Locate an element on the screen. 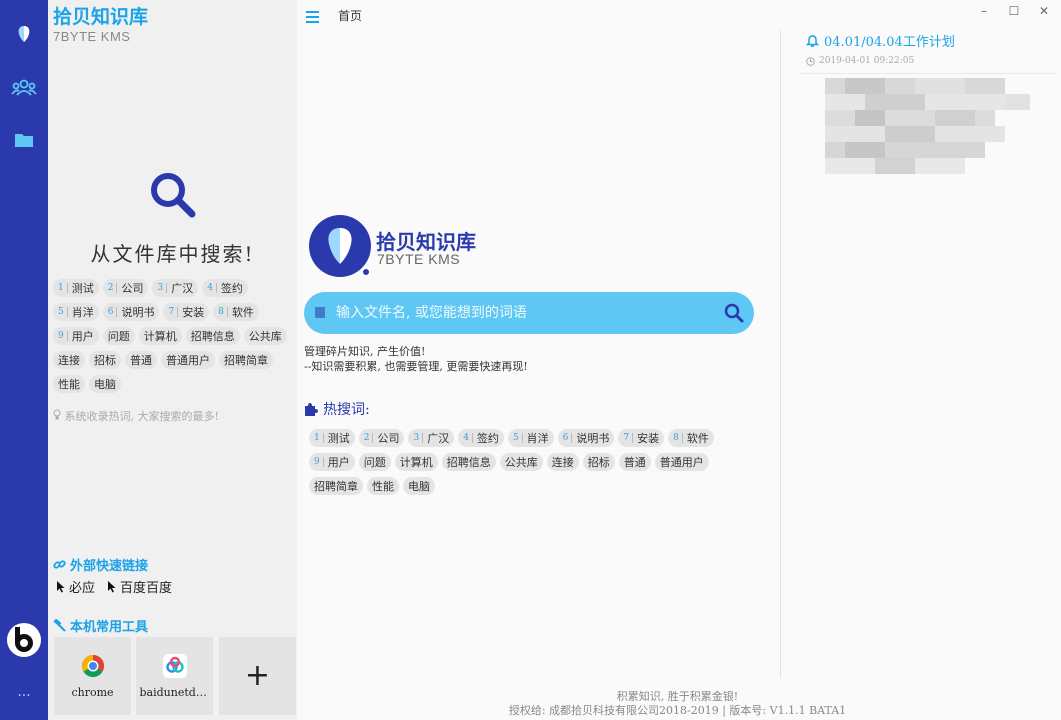 The width and height of the screenshot is (1061, 720). tool-chrome: chrome is located at coordinates (92, 676).